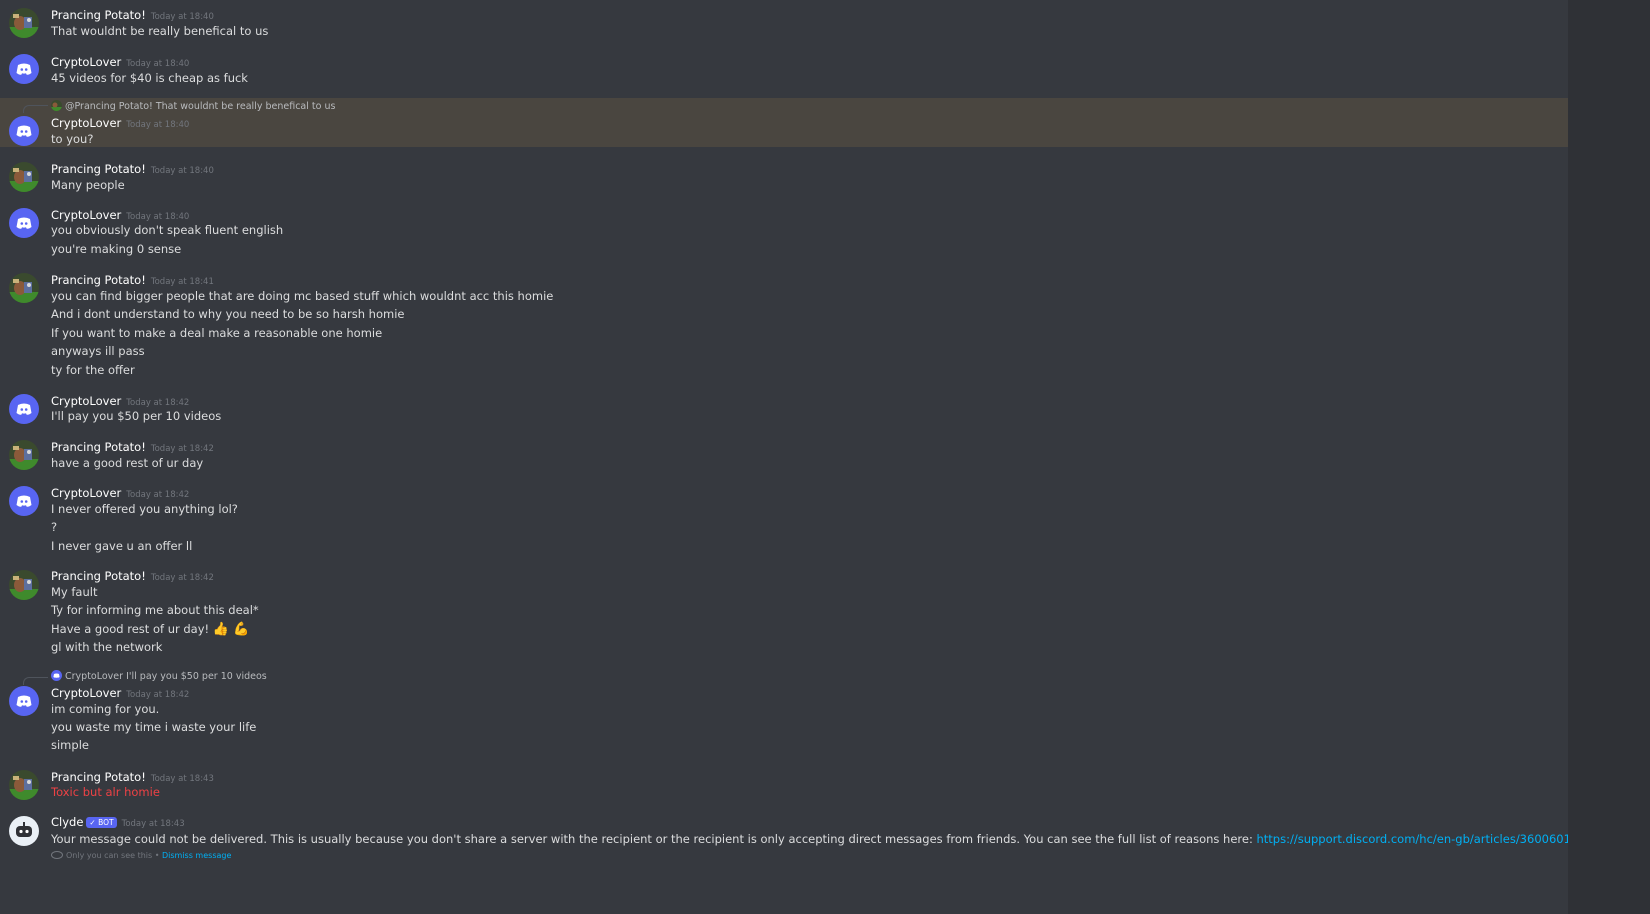 This screenshot has width=1650, height=914. Describe the element at coordinates (196, 676) in the screenshot. I see `reply-text: I'll pay you $50 per 10 videos` at that location.